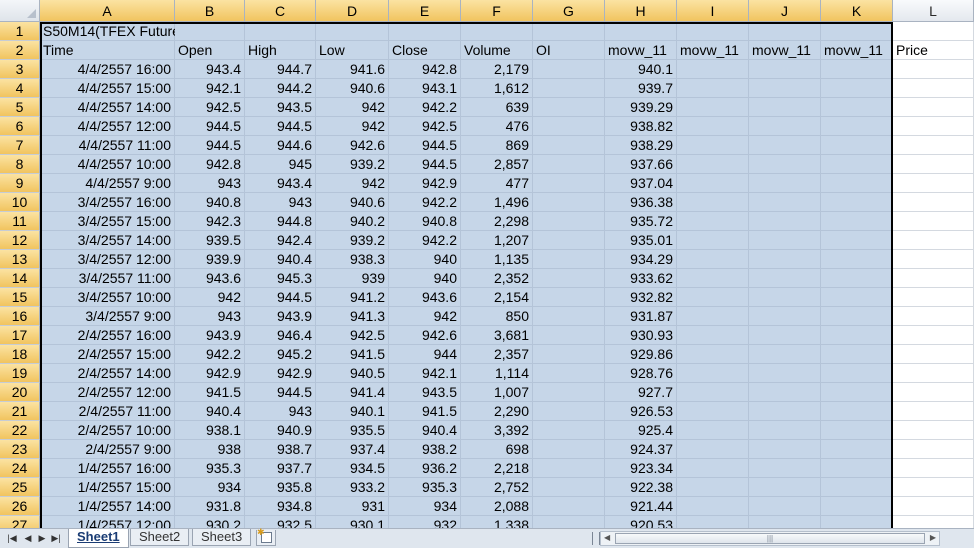 This screenshot has height=548, width=974. What do you see at coordinates (596, 538) in the screenshot?
I see `tab-split-handle` at bounding box center [596, 538].